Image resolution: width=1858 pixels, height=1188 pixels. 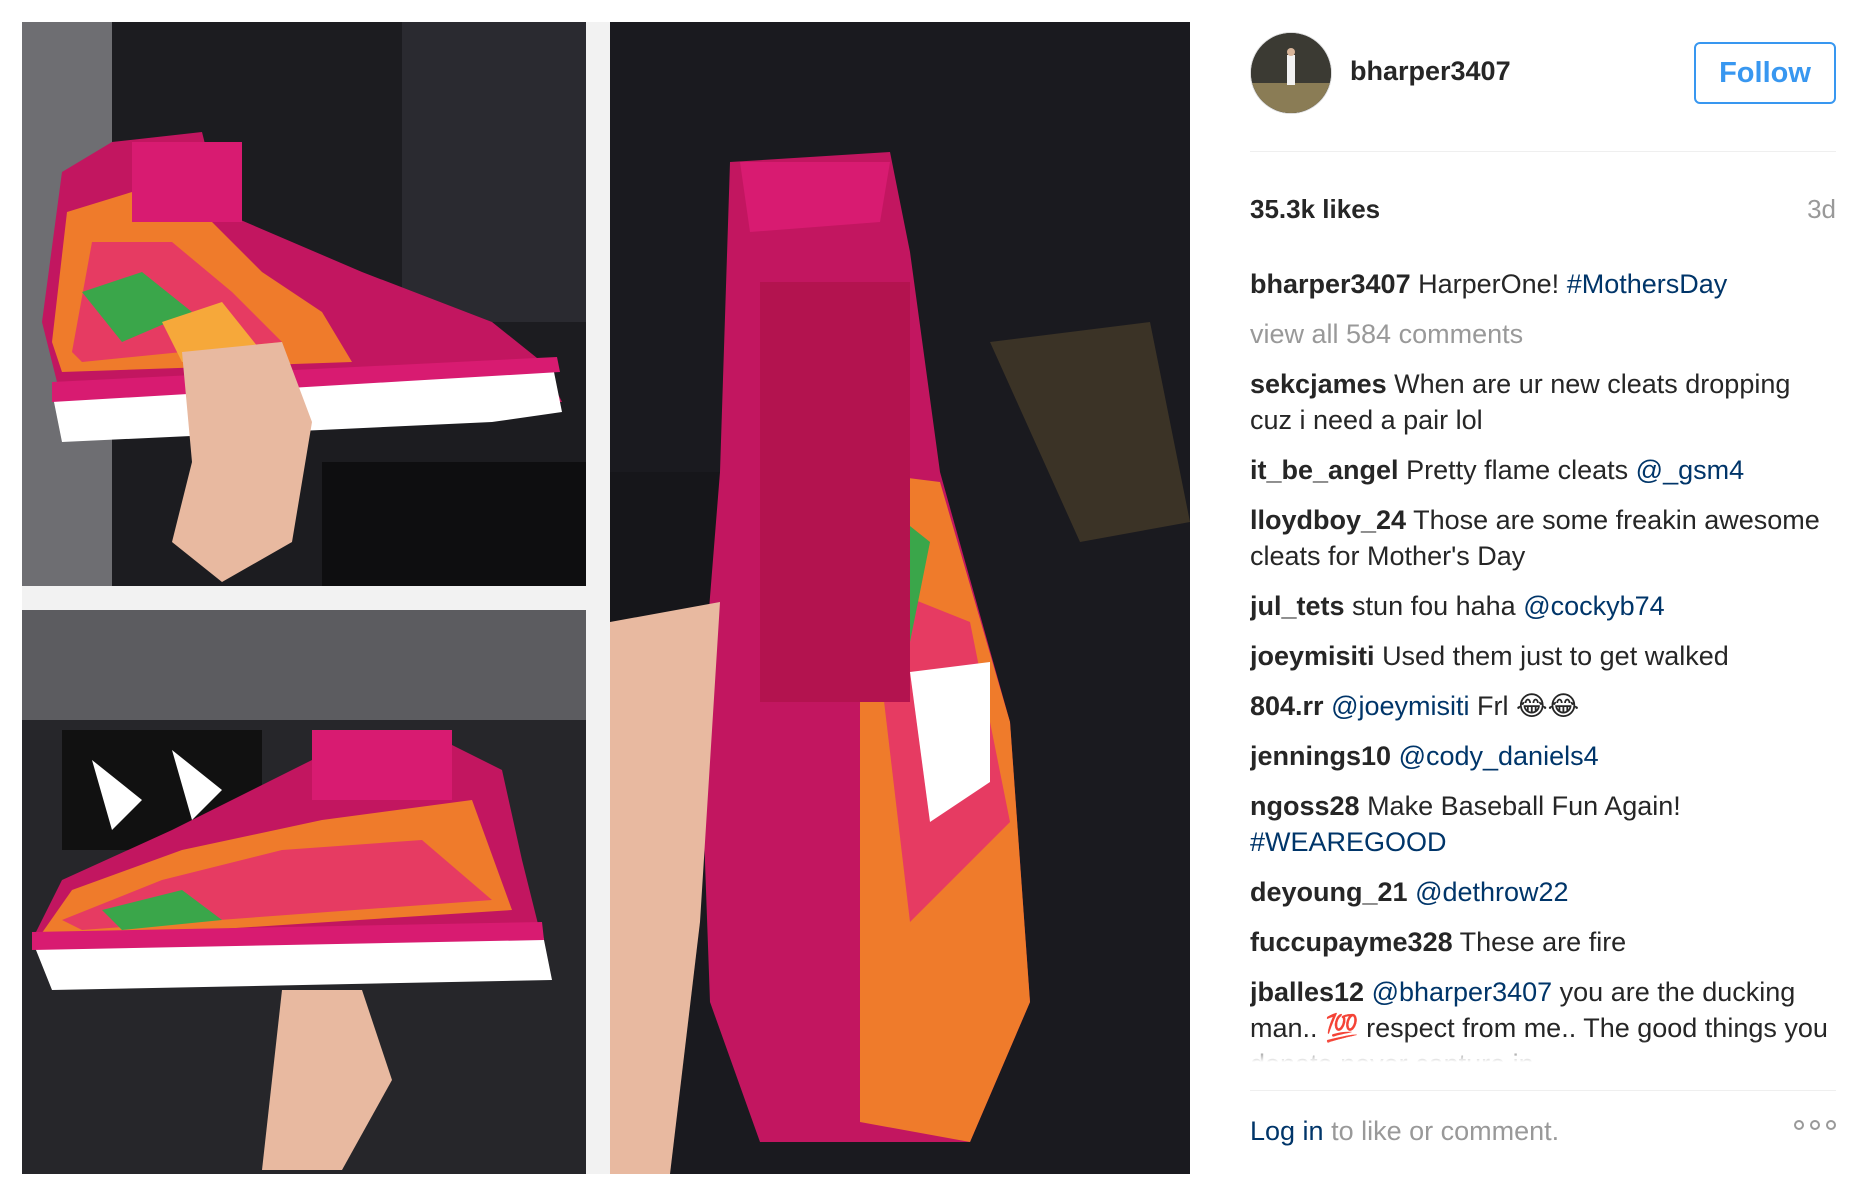 I want to click on comment-text: Used them just to get walked, so click(x=1555, y=656).